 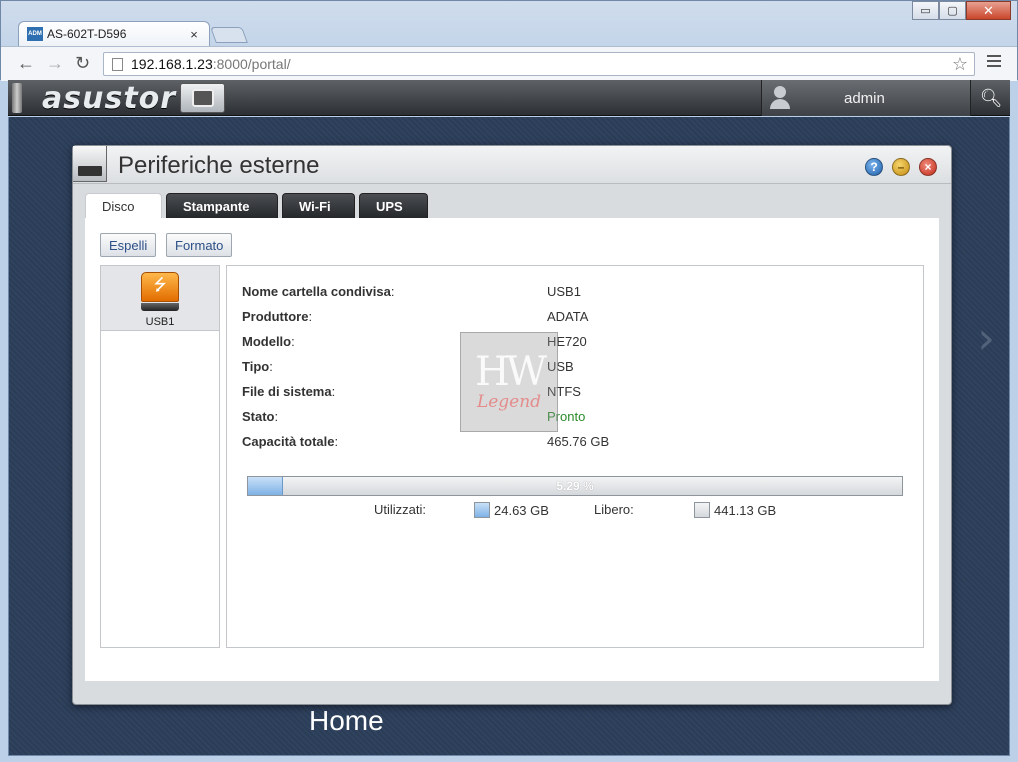 I want to click on user-icon, so click(x=780, y=98).